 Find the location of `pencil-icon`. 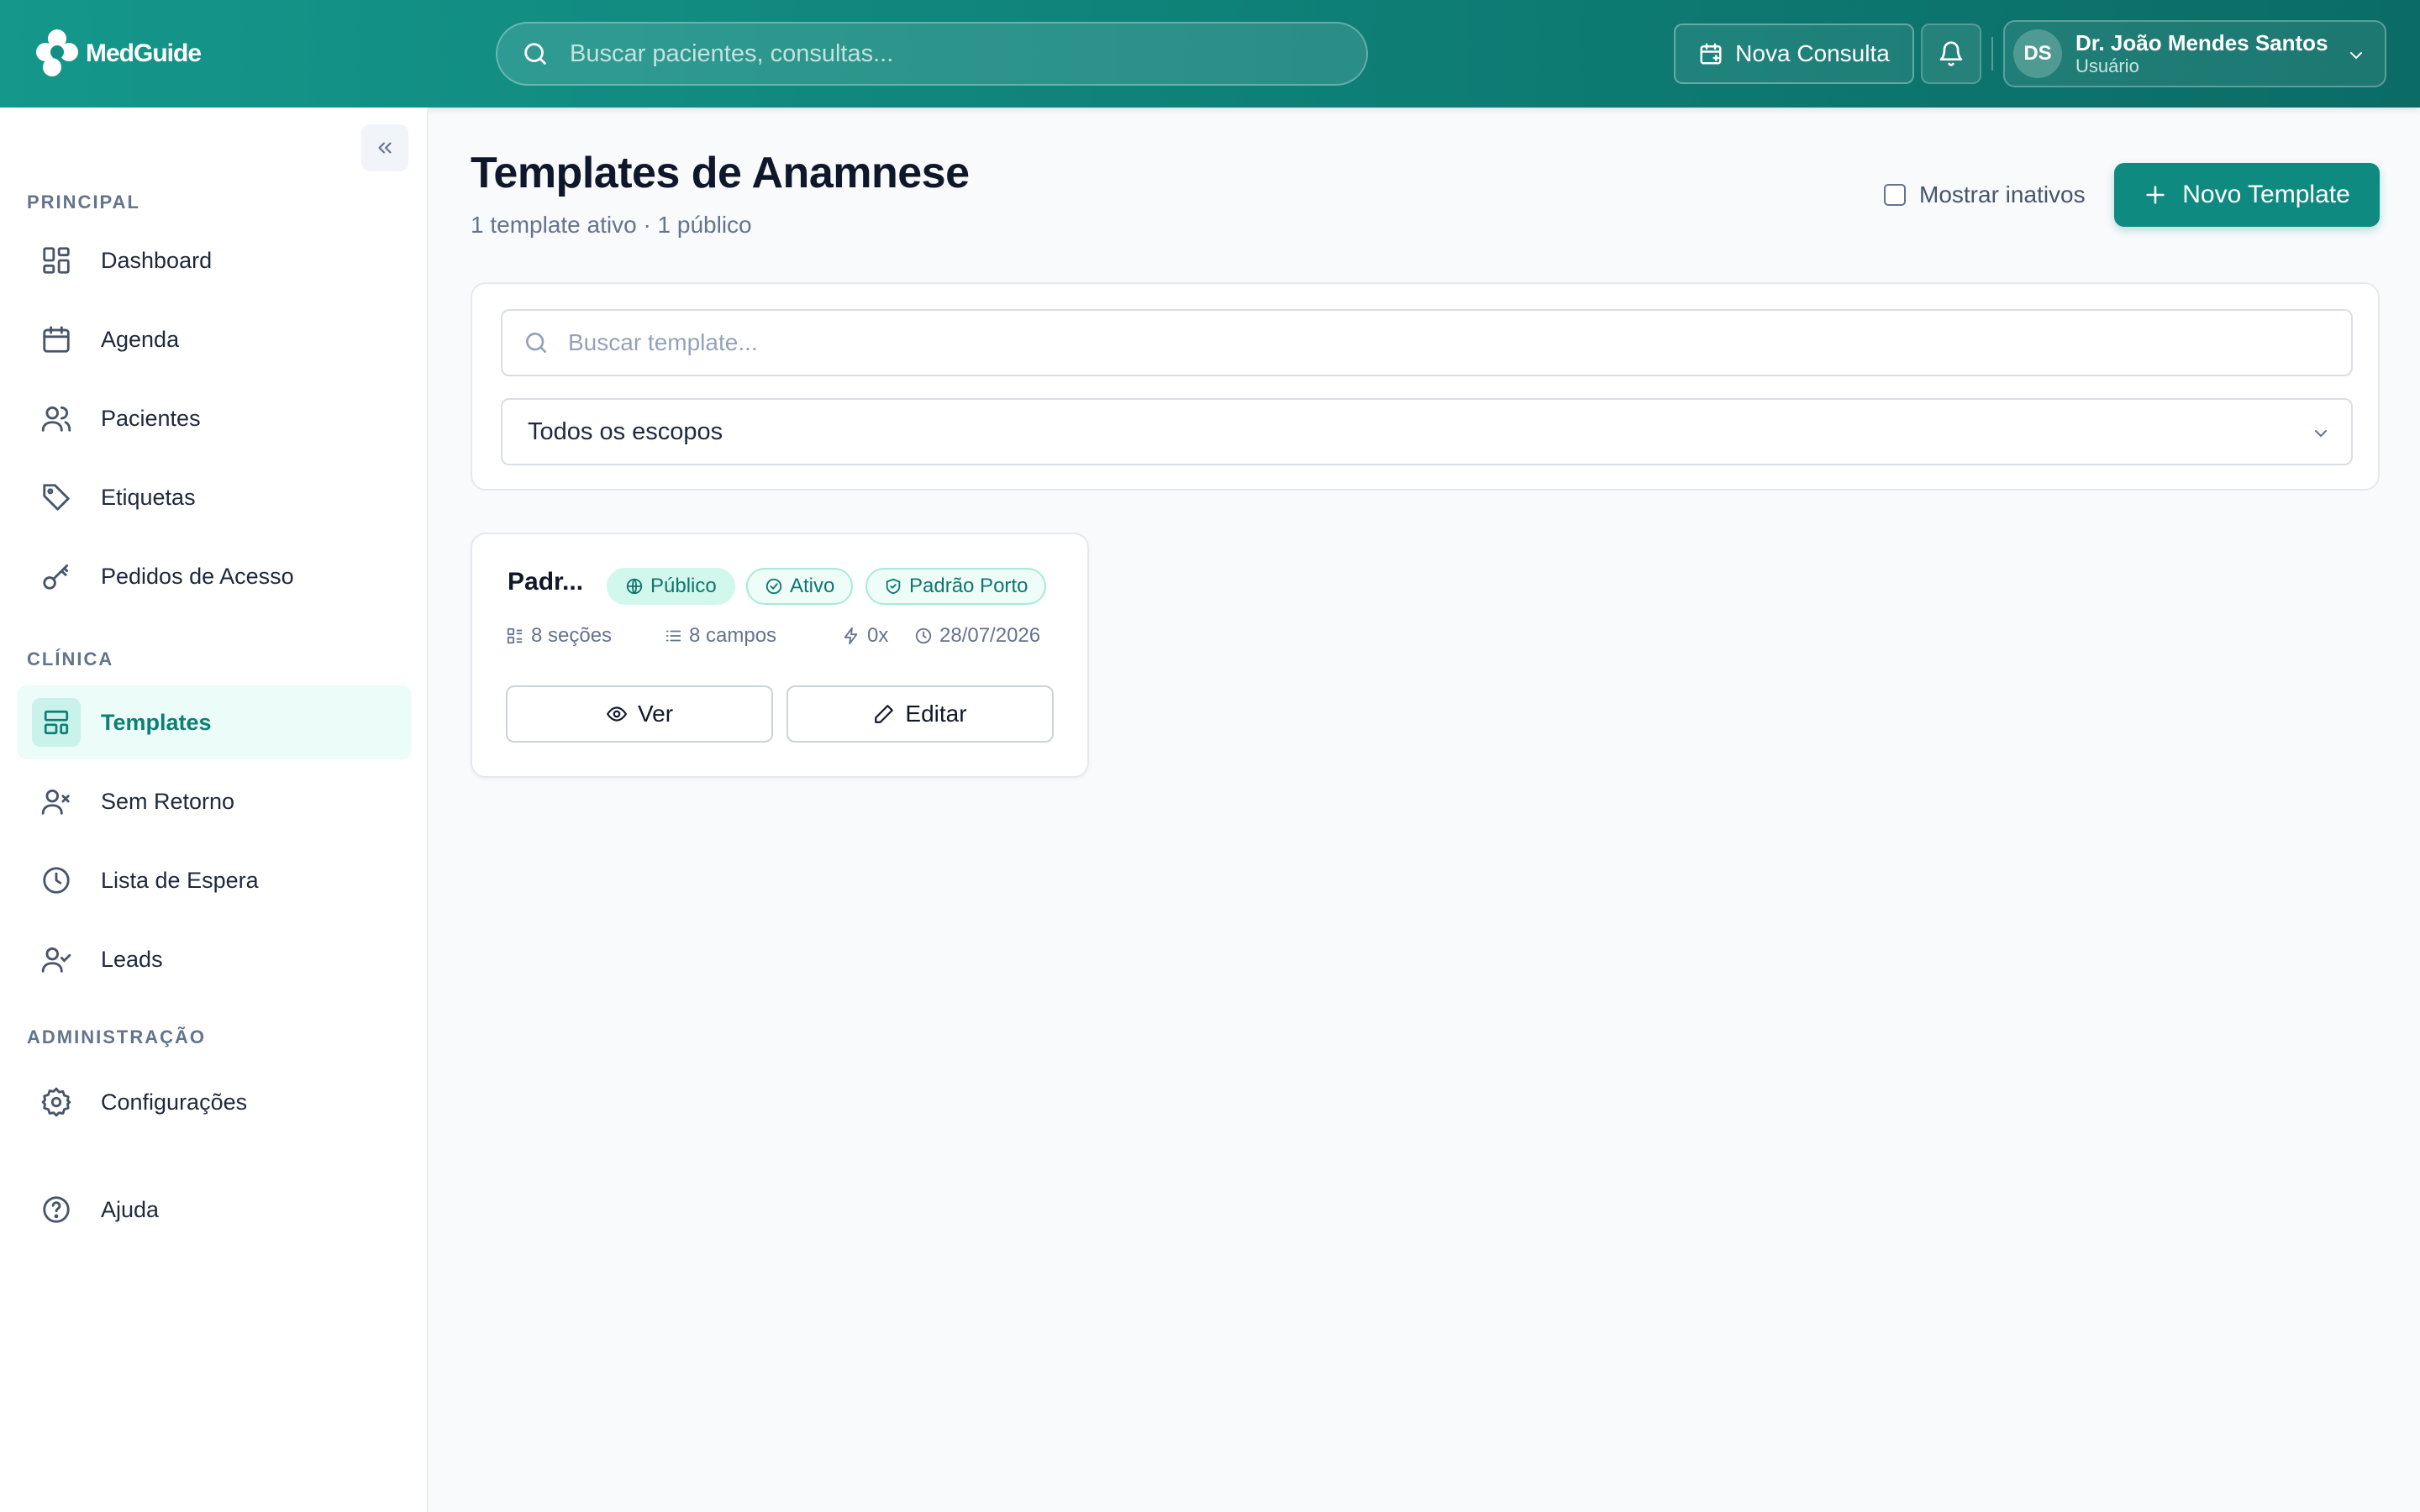

pencil-icon is located at coordinates (884, 714).